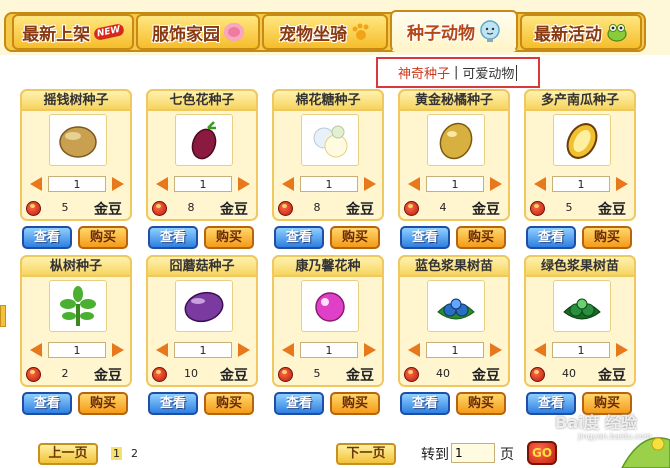 The height and width of the screenshot is (468, 670). I want to click on item-card: 囧蘑菇种子 10 金豆, so click(202, 321).